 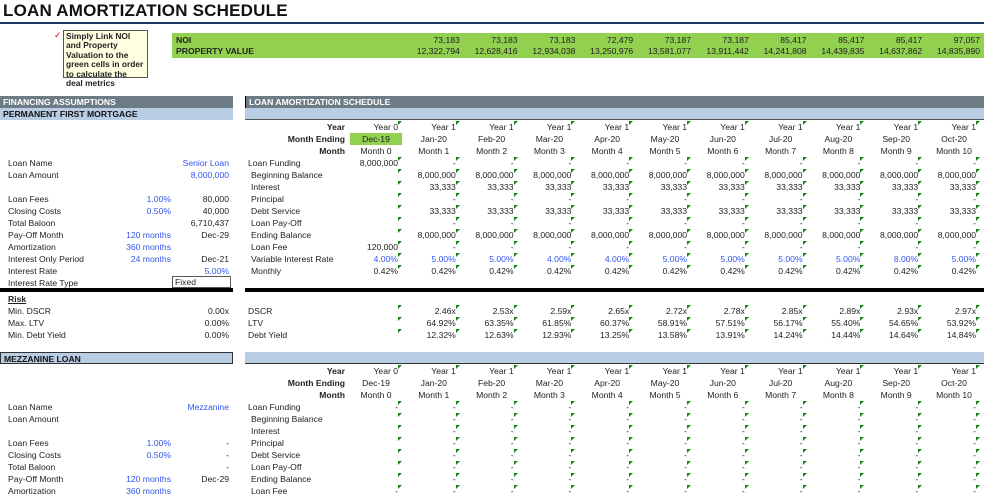 What do you see at coordinates (200, 271) in the screenshot?
I see `assumption-value: 5.00%` at bounding box center [200, 271].